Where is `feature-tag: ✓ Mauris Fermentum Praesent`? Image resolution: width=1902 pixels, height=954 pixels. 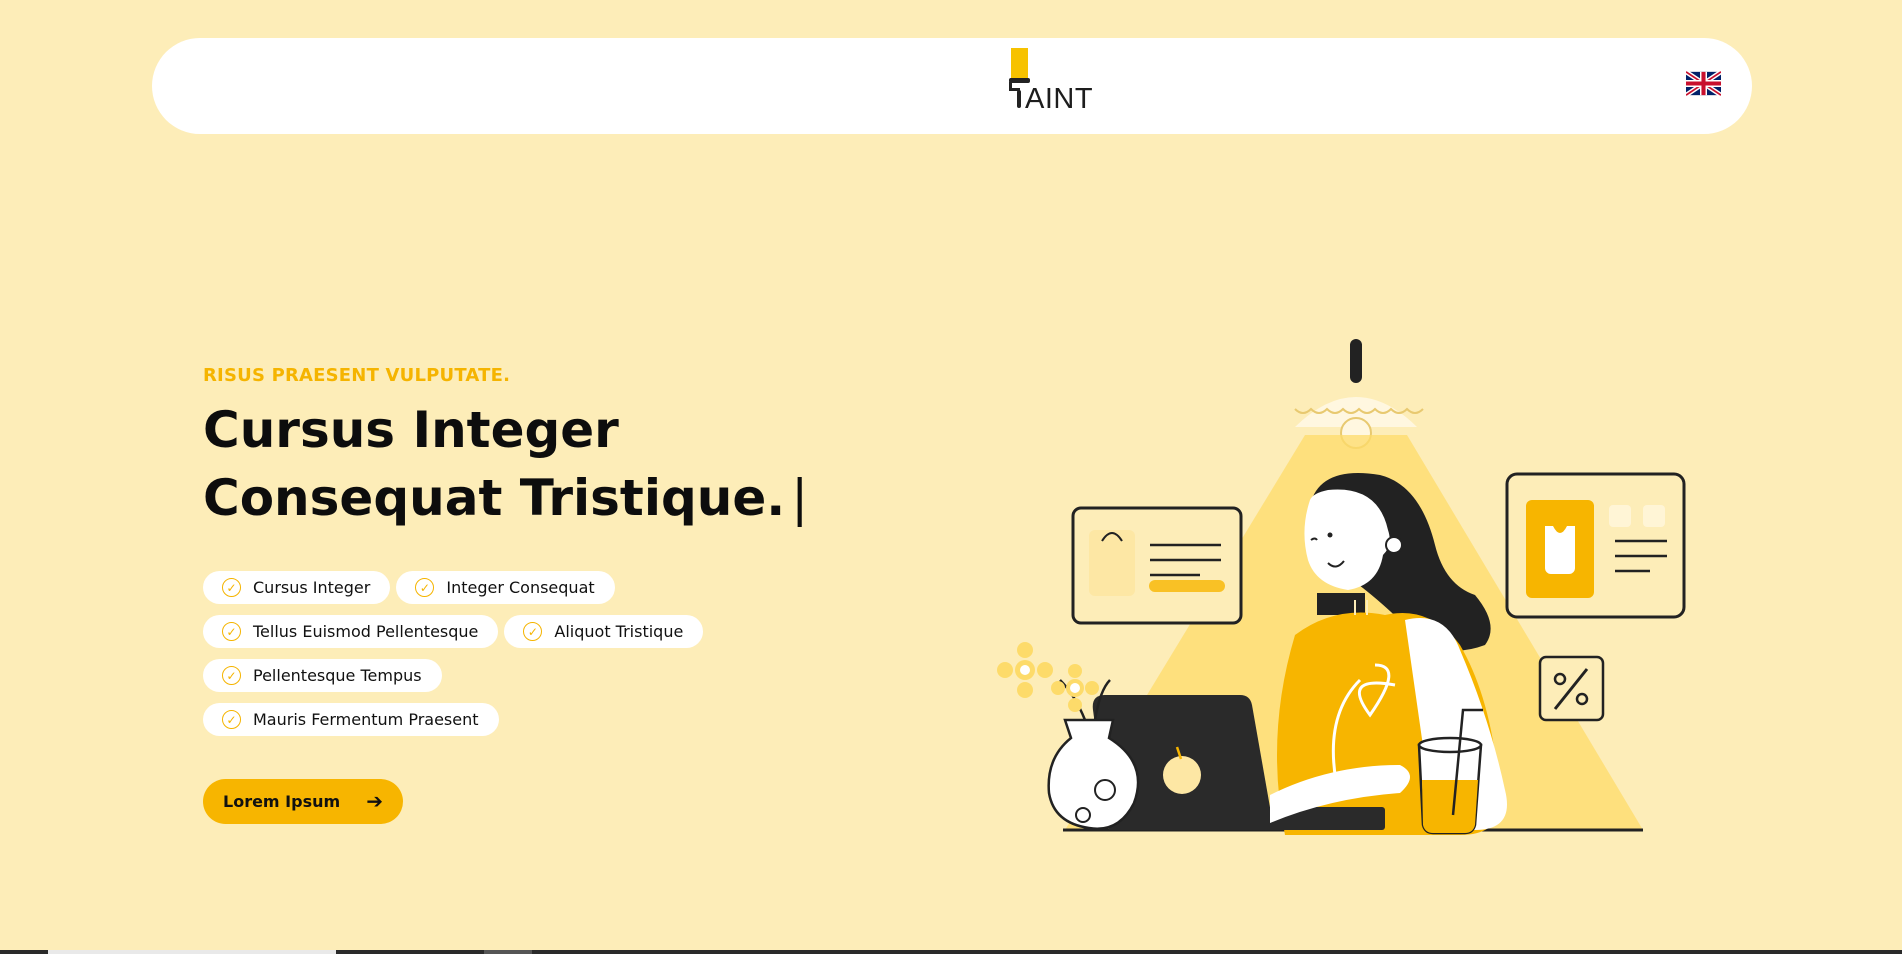
feature-tag: ✓ Mauris Fermentum Praesent is located at coordinates (351, 719).